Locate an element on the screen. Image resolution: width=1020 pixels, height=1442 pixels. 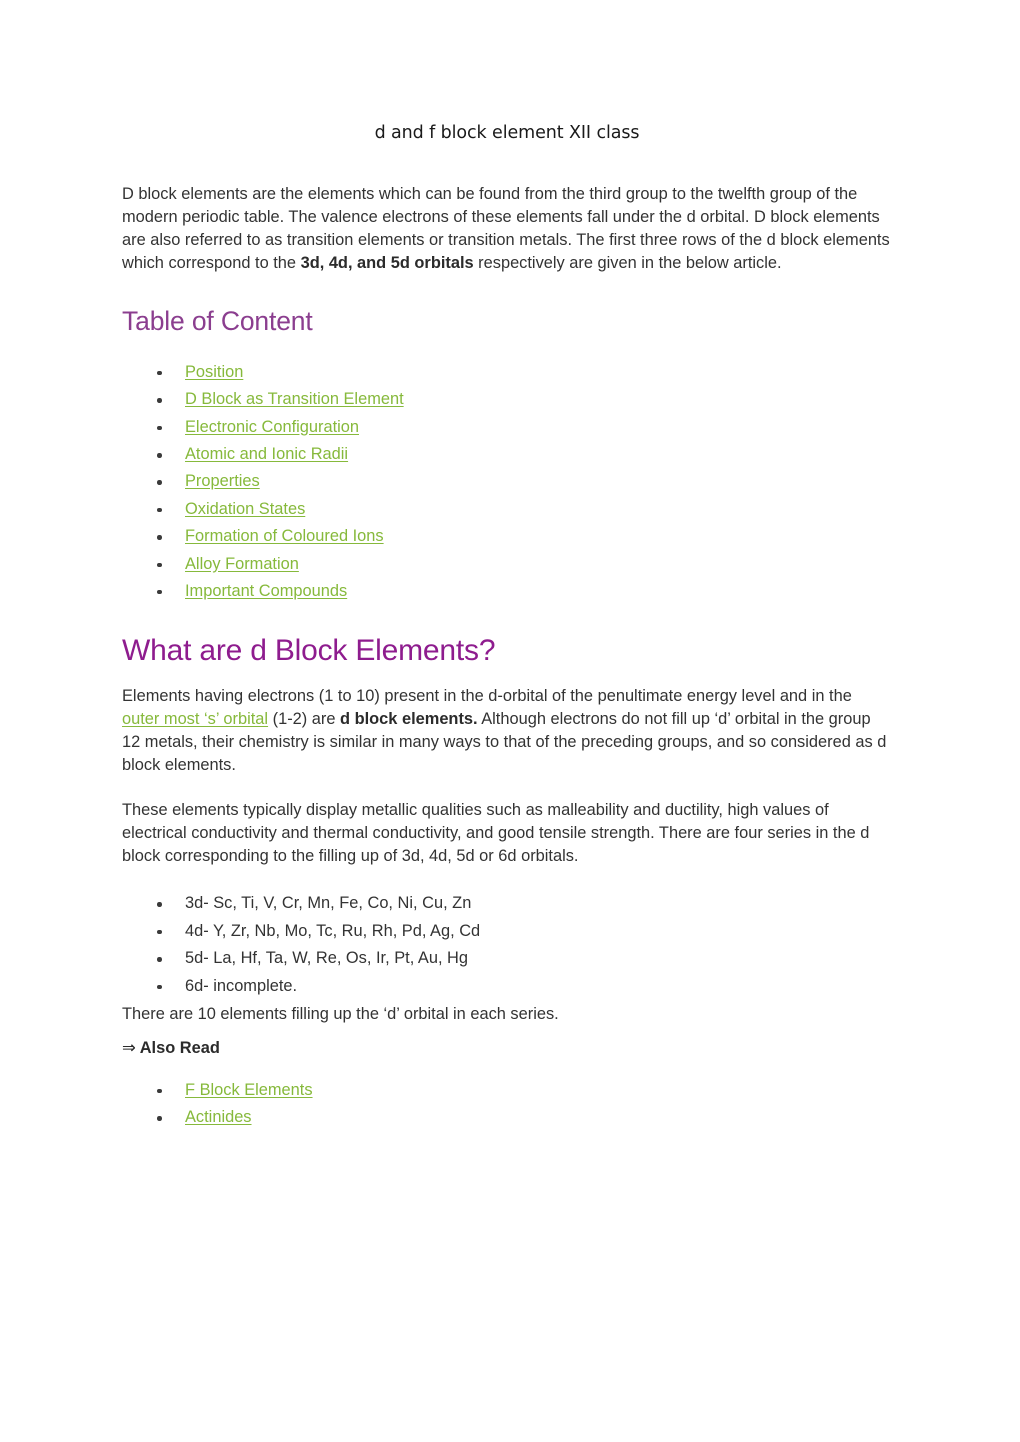
list-item: Oxidation States is located at coordinates (507, 509).